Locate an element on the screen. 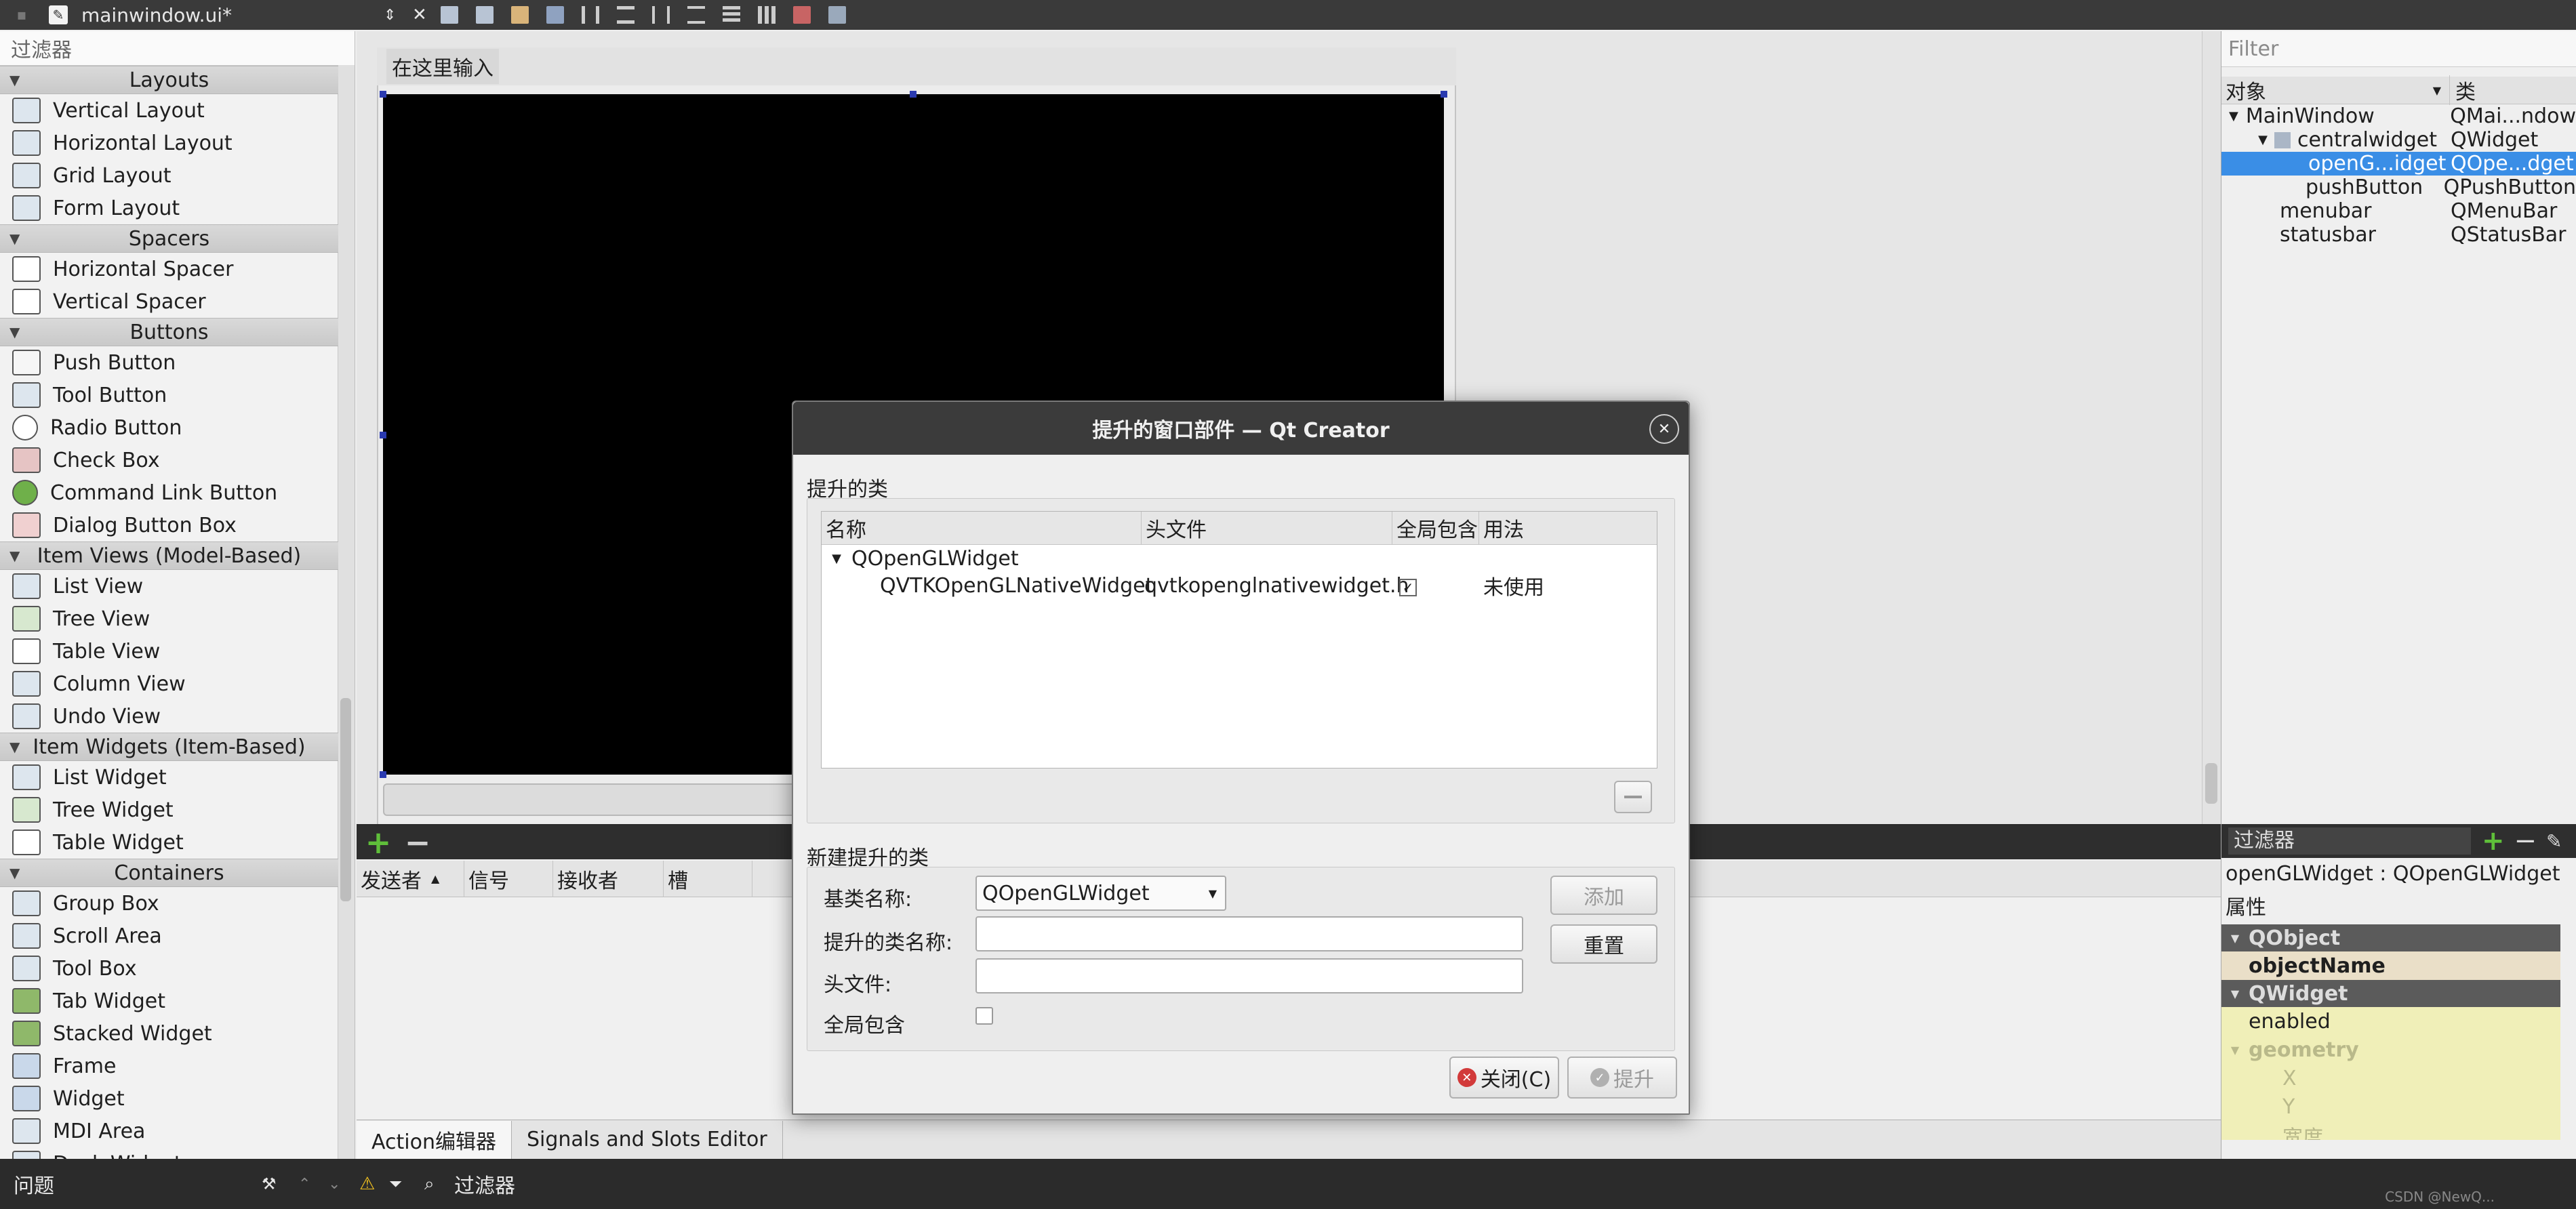 Image resolution: width=2576 pixels, height=1209 pixels. widget-vertical-layout: Vertical Layout is located at coordinates (177, 110).